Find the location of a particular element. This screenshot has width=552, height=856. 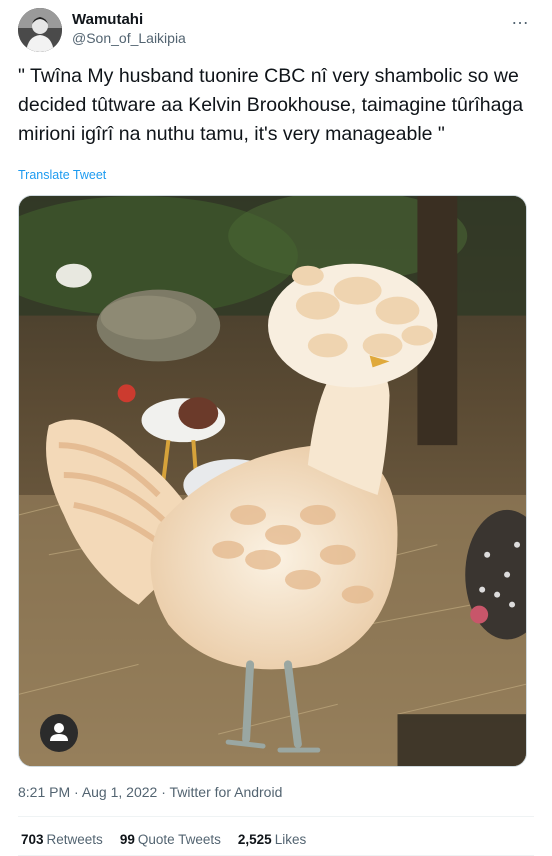

tweet-stats: 703 Retweets 99 Quote Tweets 2,525 Likes is located at coordinates (172, 839).